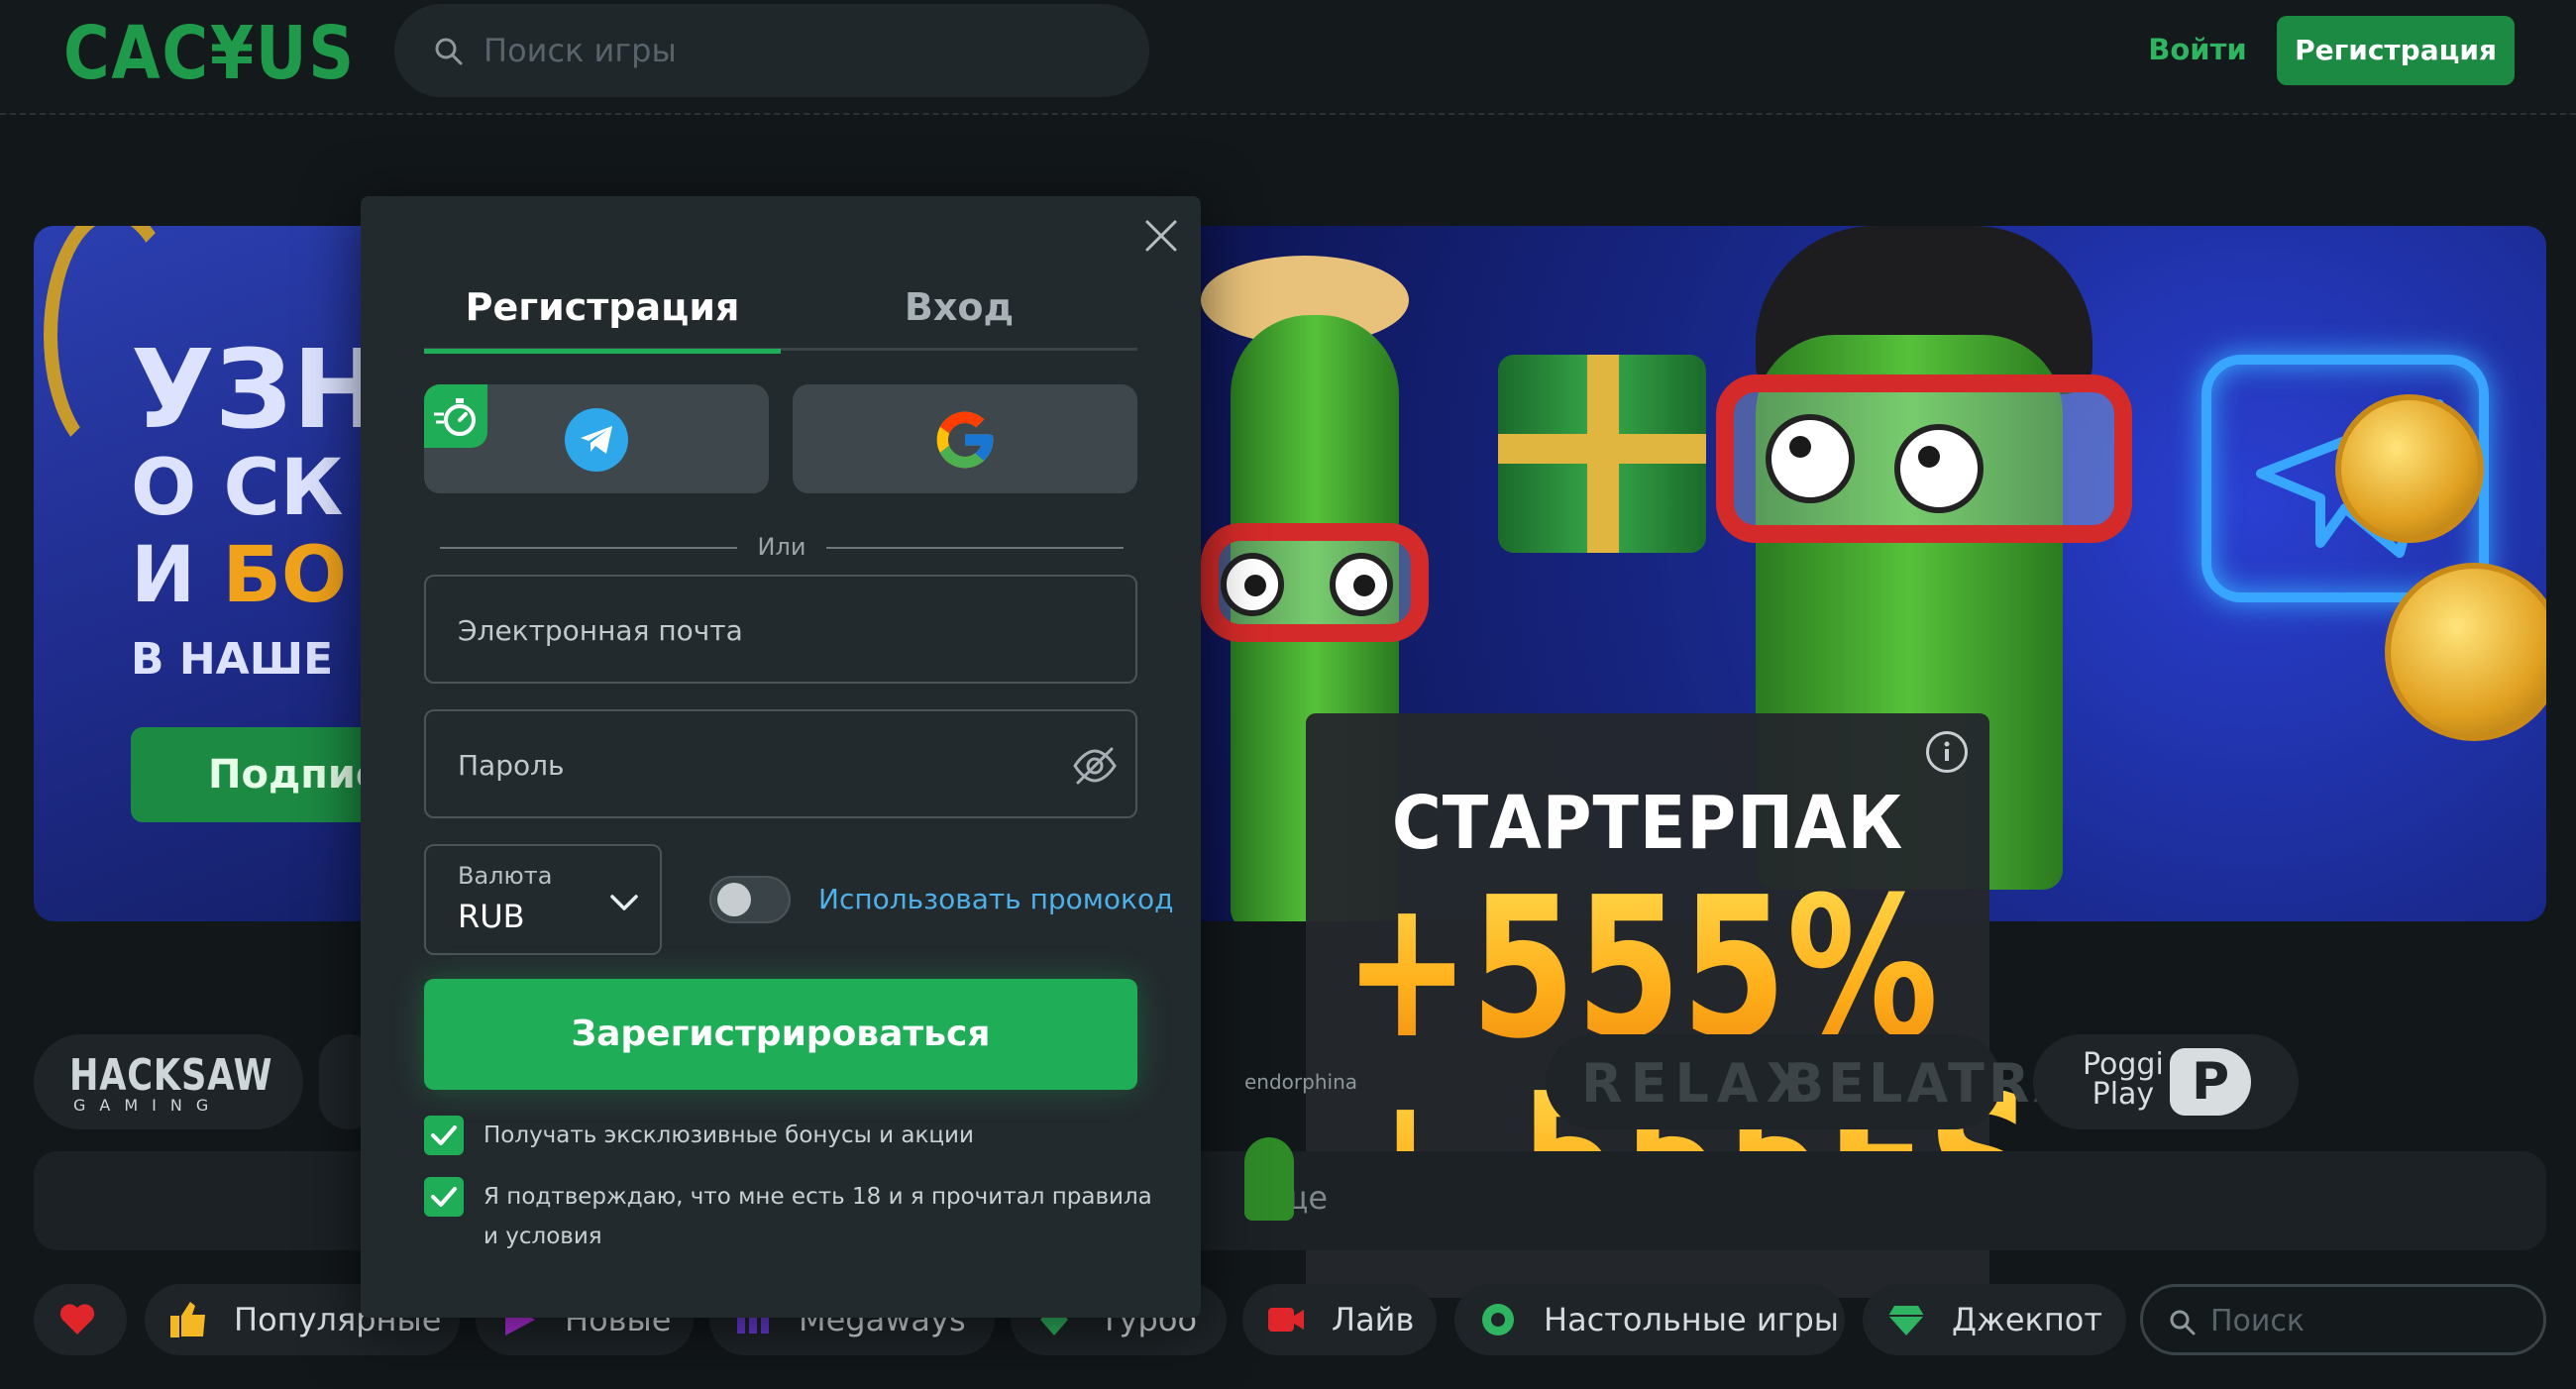 This screenshot has width=2576, height=1389. I want to click on google-login-button, so click(965, 438).